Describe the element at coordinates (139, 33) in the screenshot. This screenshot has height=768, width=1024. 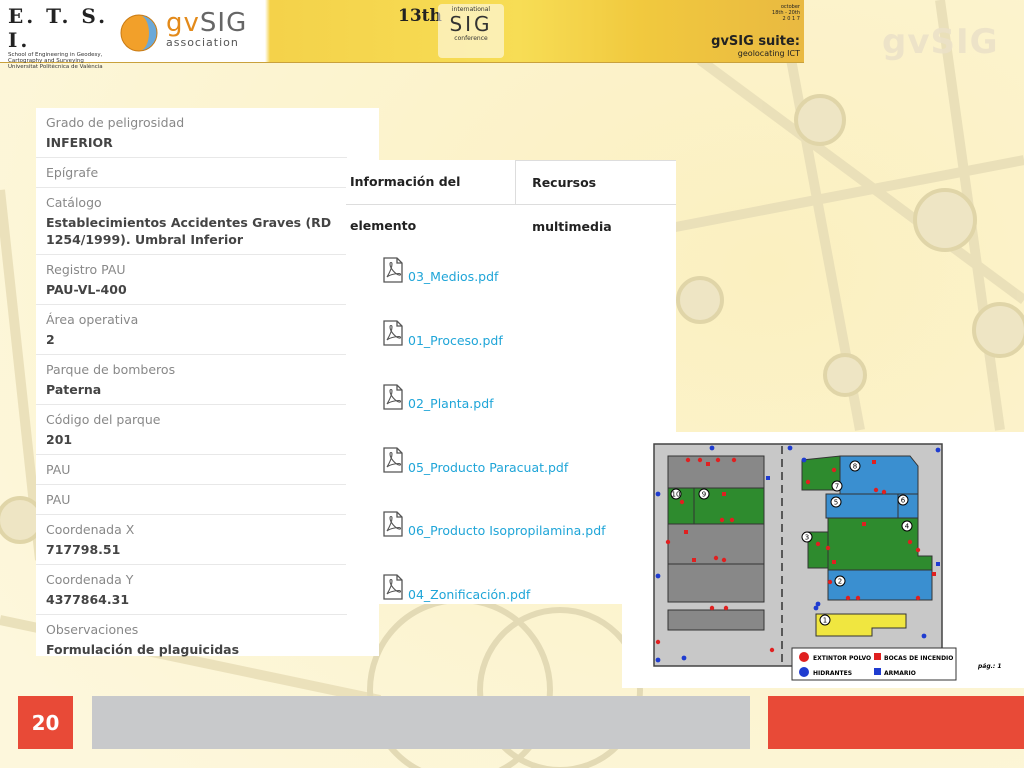
I see `gvsig-globe-icon` at that location.